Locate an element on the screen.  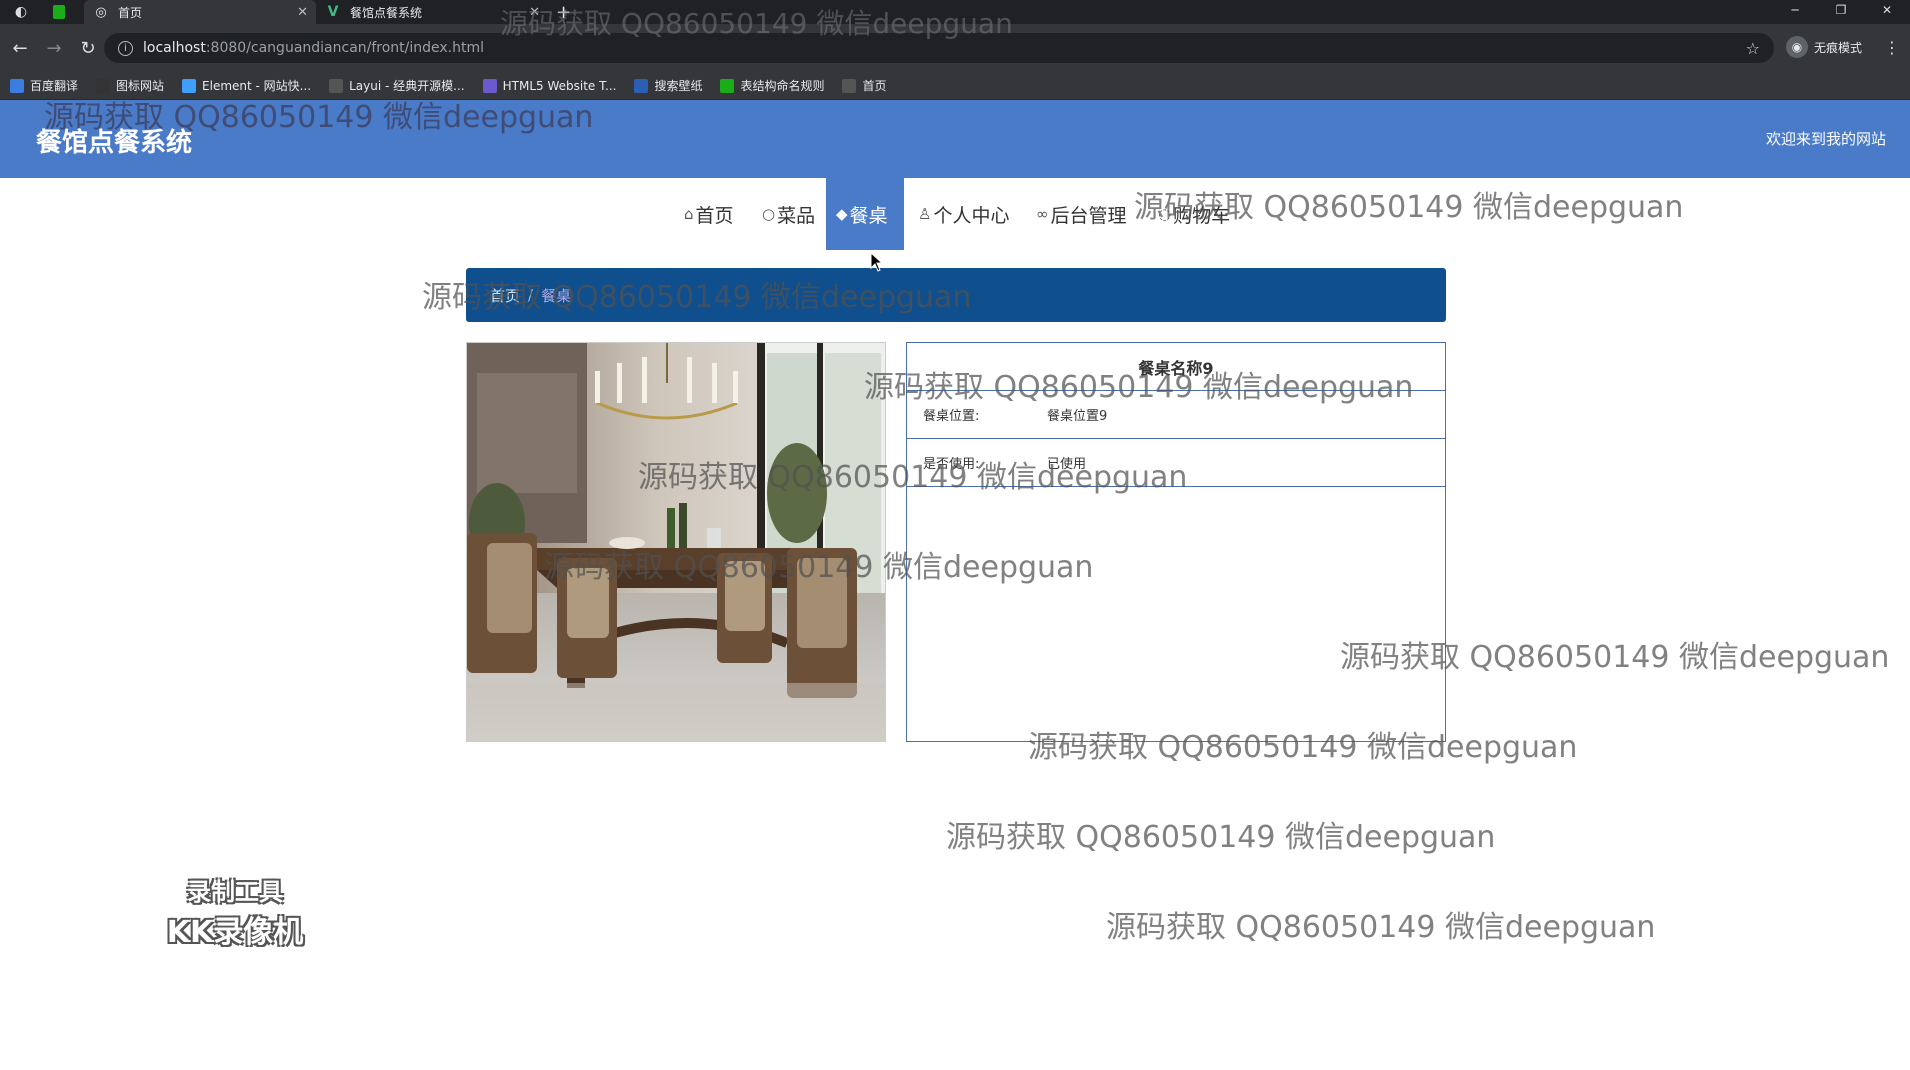
bookmark-label: 搜索壁纸 is located at coordinates (678, 86).